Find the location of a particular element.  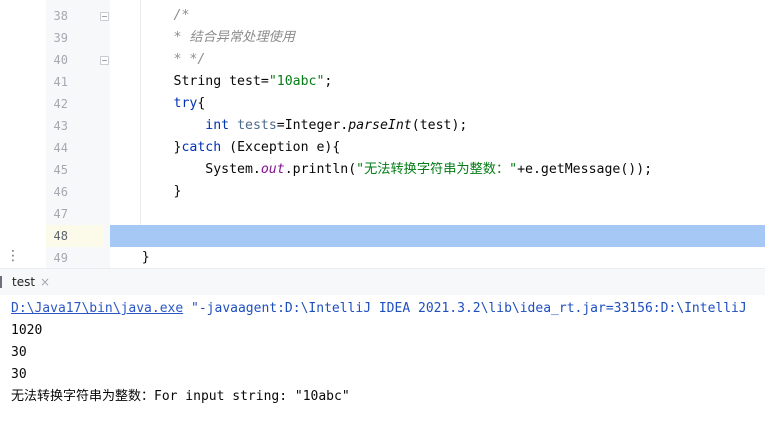

close-icon: × is located at coordinates (45, 282).